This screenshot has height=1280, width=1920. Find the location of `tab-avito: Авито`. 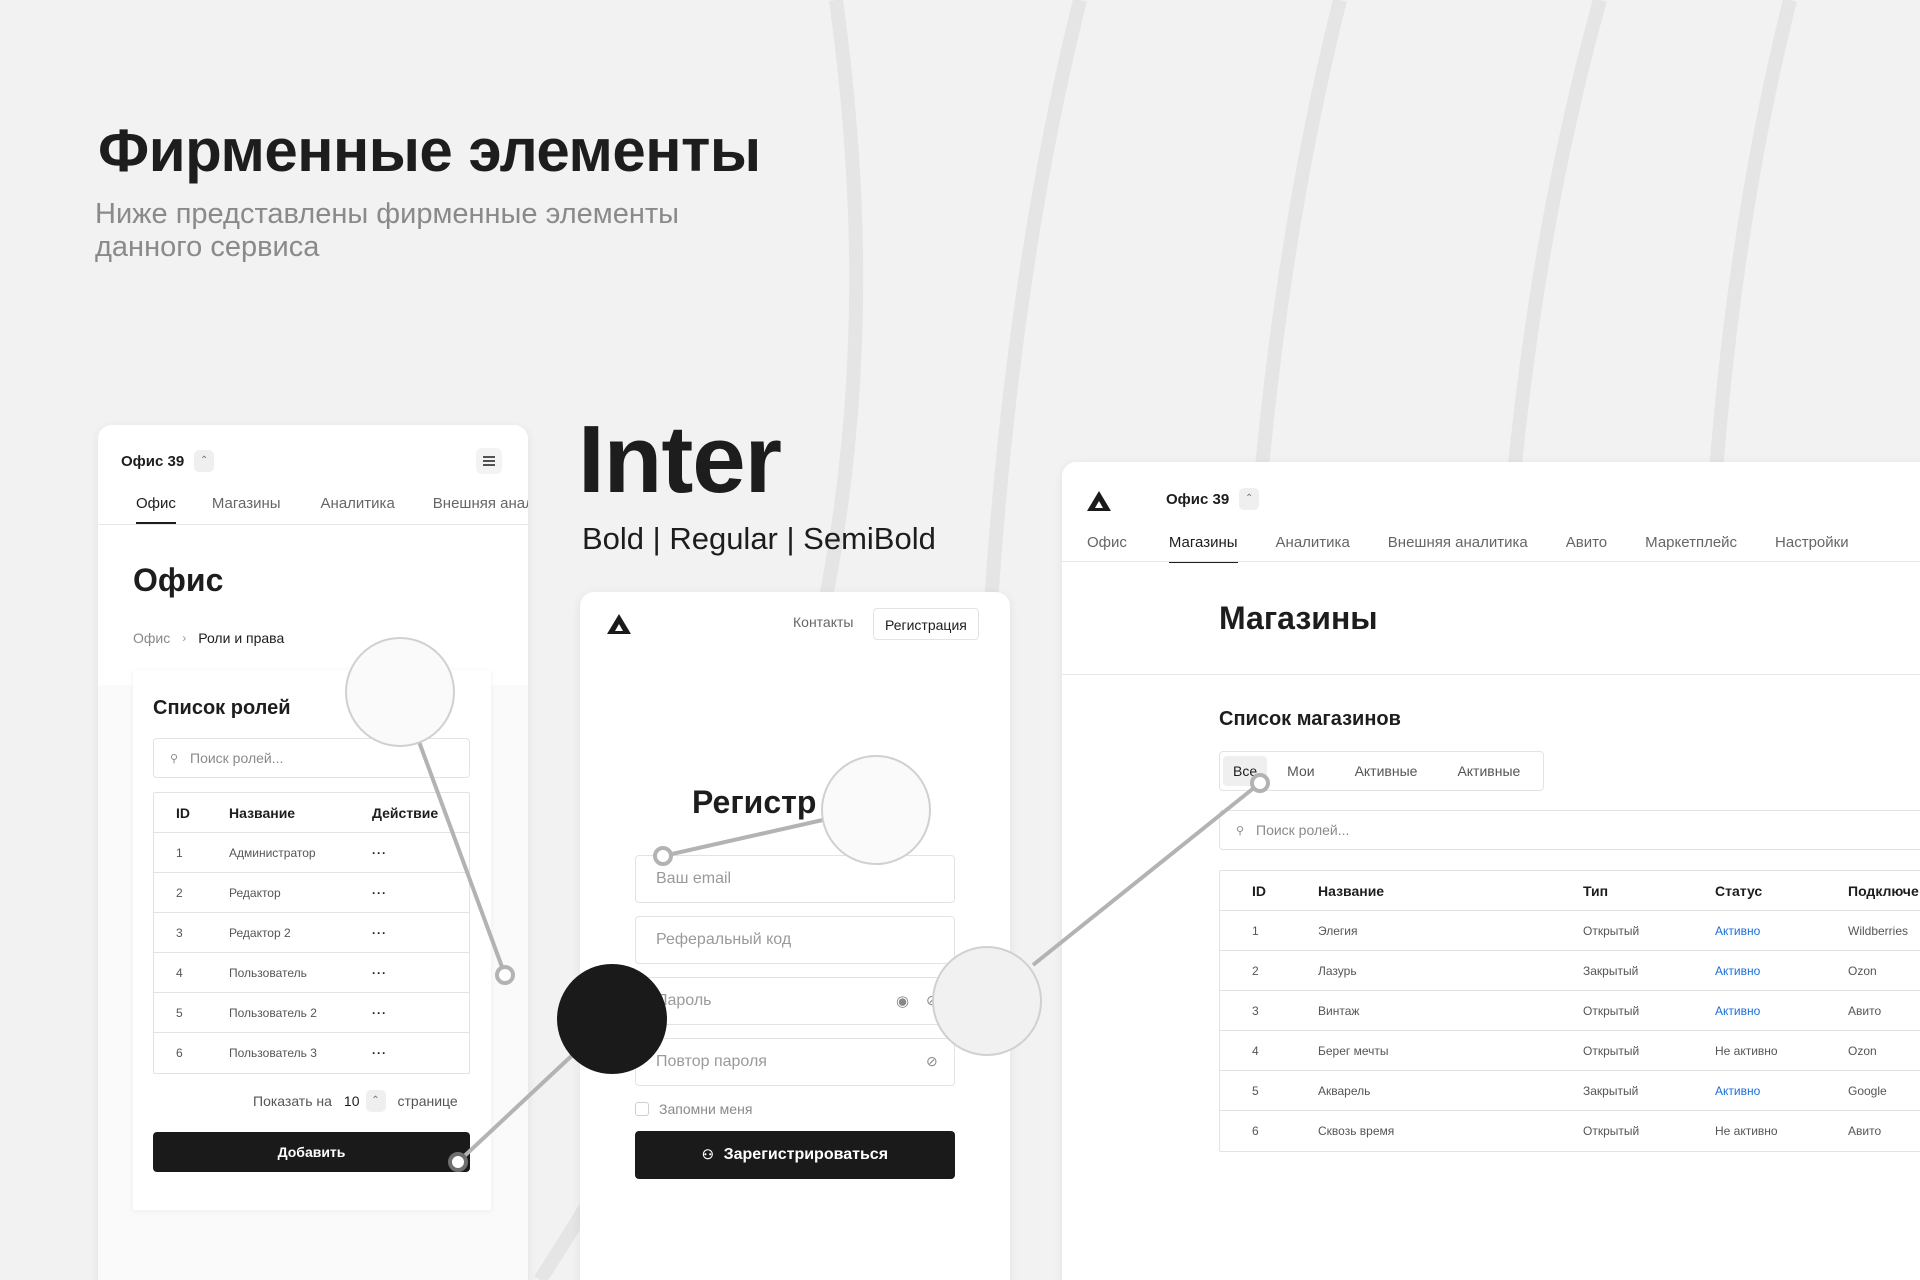

tab-avito: Авито is located at coordinates (1586, 548).